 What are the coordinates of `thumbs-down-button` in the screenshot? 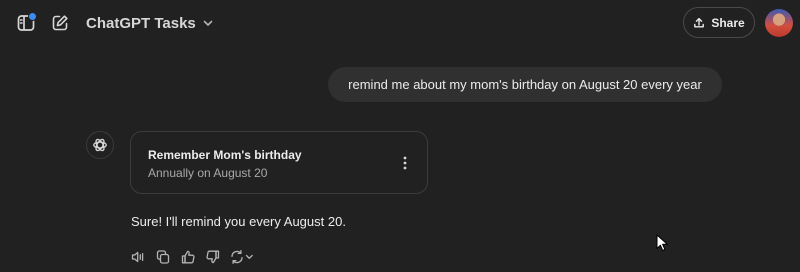 It's located at (212, 257).